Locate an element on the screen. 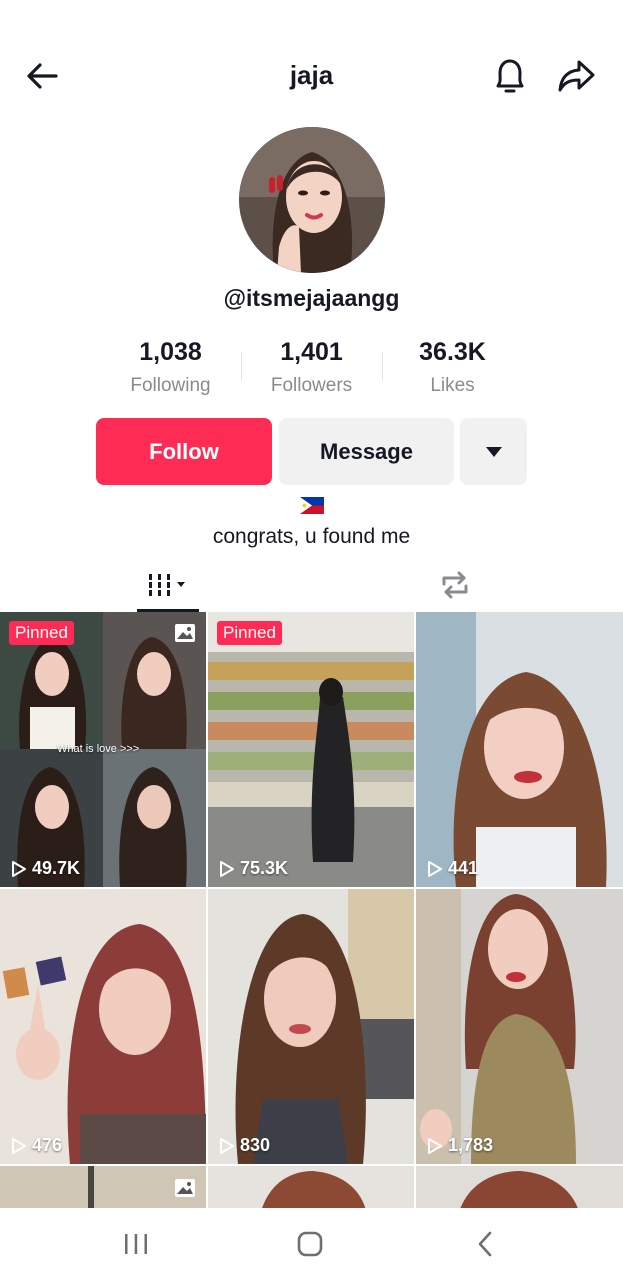 Image resolution: width=623 pixels, height=1280 pixels. likes-count: 36.3K is located at coordinates (452, 352).